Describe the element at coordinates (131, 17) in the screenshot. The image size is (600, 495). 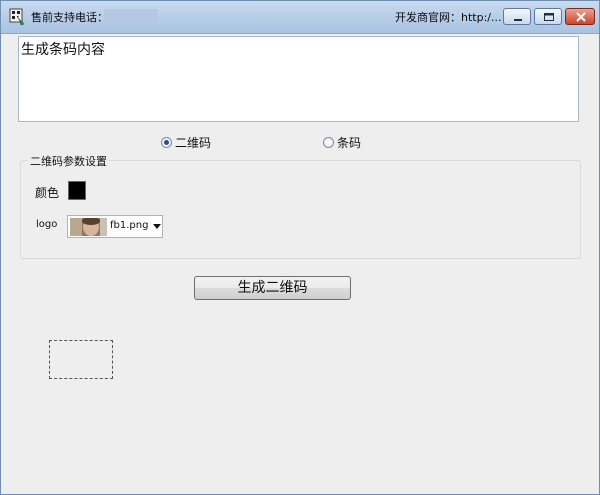
I see `phone-number-redacted` at that location.